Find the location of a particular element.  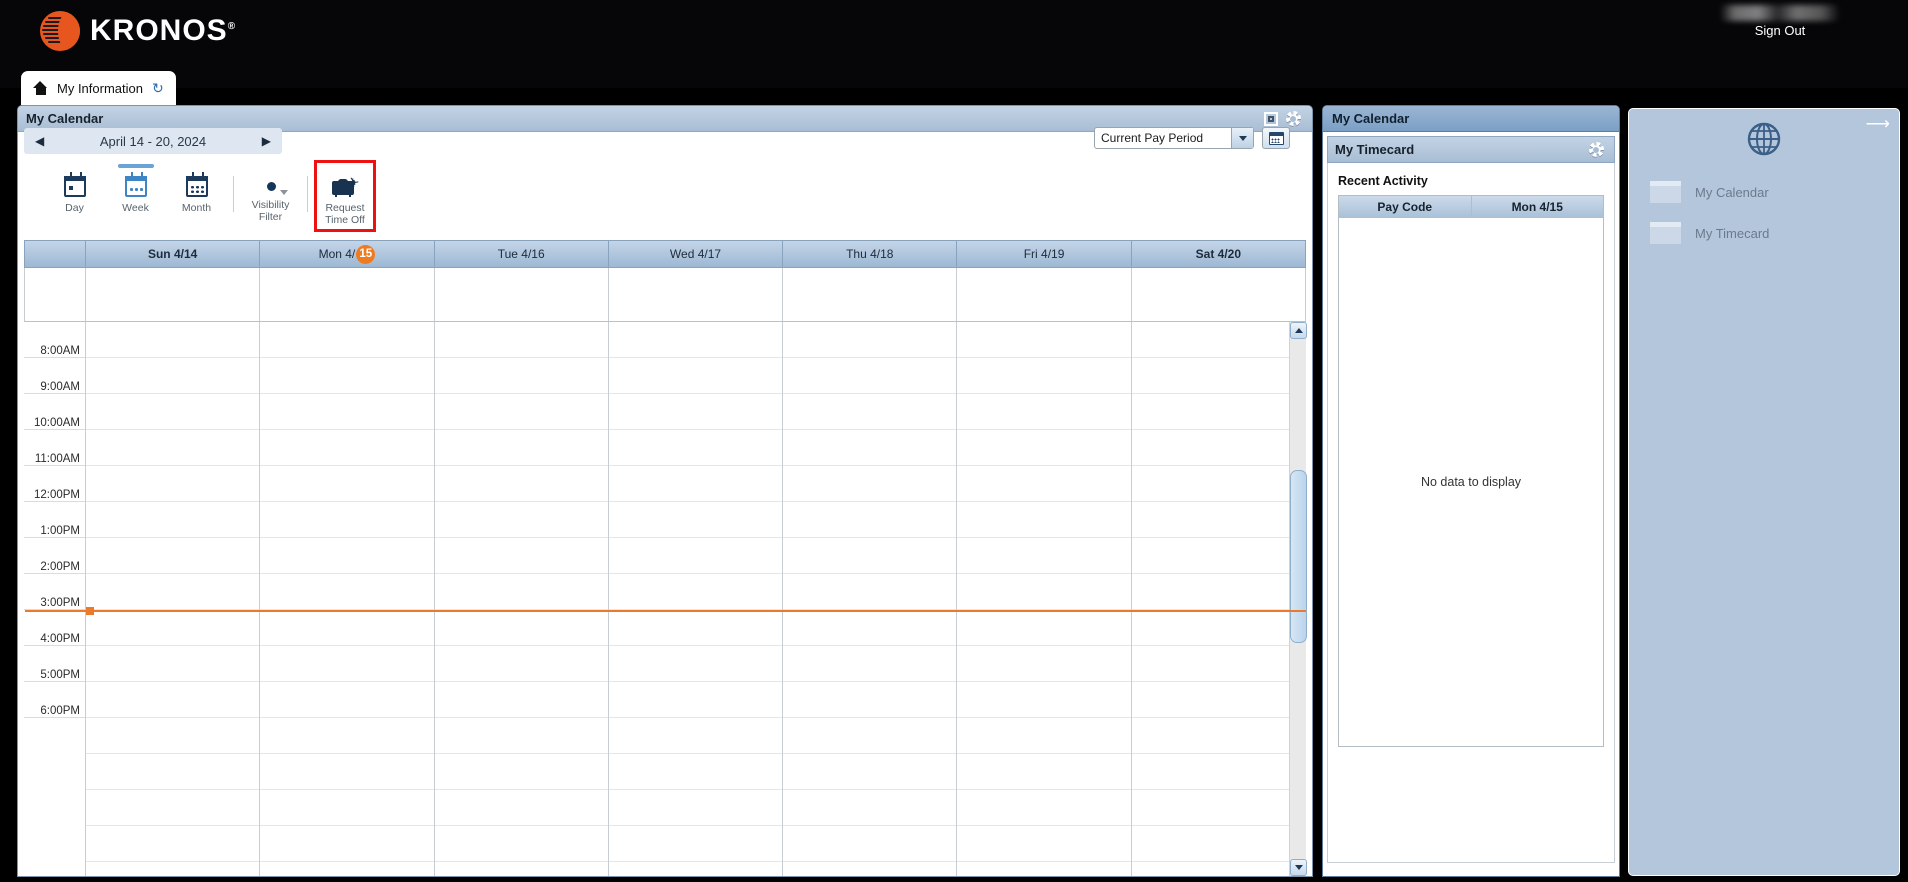

day-header-tue: Tue 4/16 is located at coordinates (522, 254).